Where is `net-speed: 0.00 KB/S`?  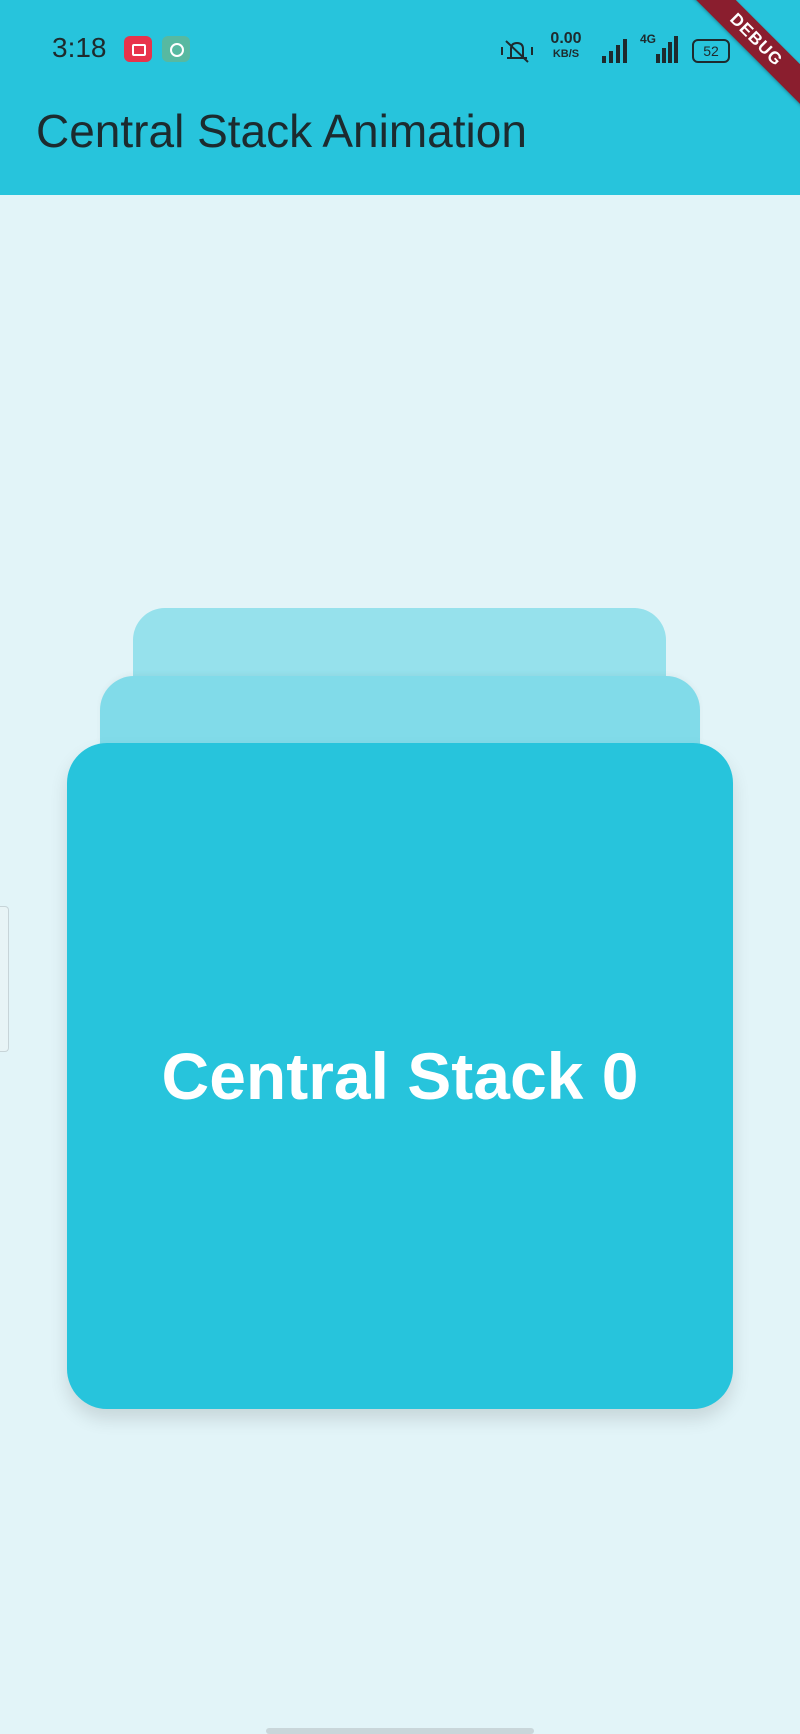 net-speed: 0.00 KB/S is located at coordinates (566, 45).